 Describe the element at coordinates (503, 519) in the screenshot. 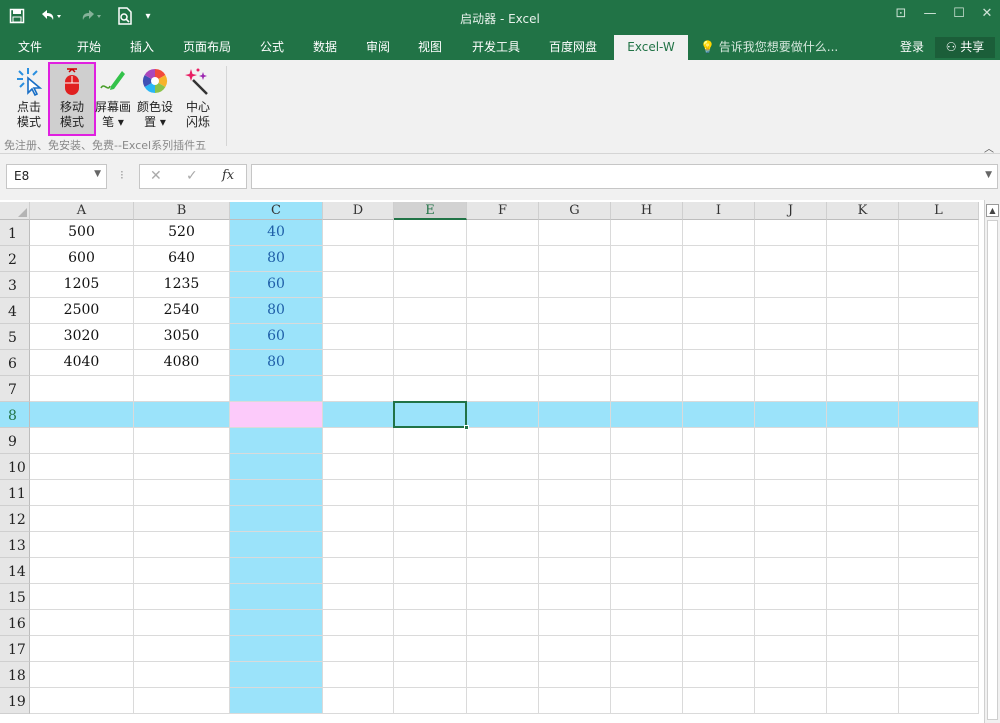

I see `cell-f12` at that location.